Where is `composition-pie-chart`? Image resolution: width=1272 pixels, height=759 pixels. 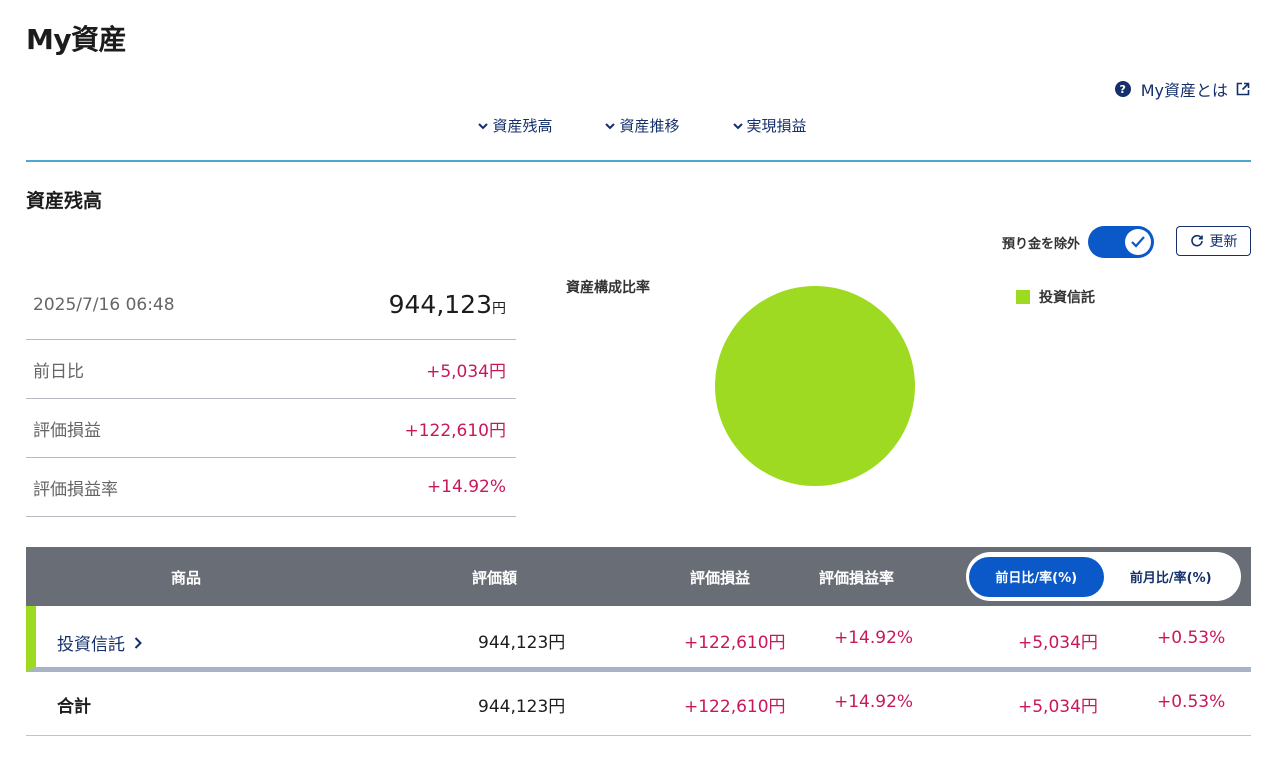 composition-pie-chart is located at coordinates (815, 386).